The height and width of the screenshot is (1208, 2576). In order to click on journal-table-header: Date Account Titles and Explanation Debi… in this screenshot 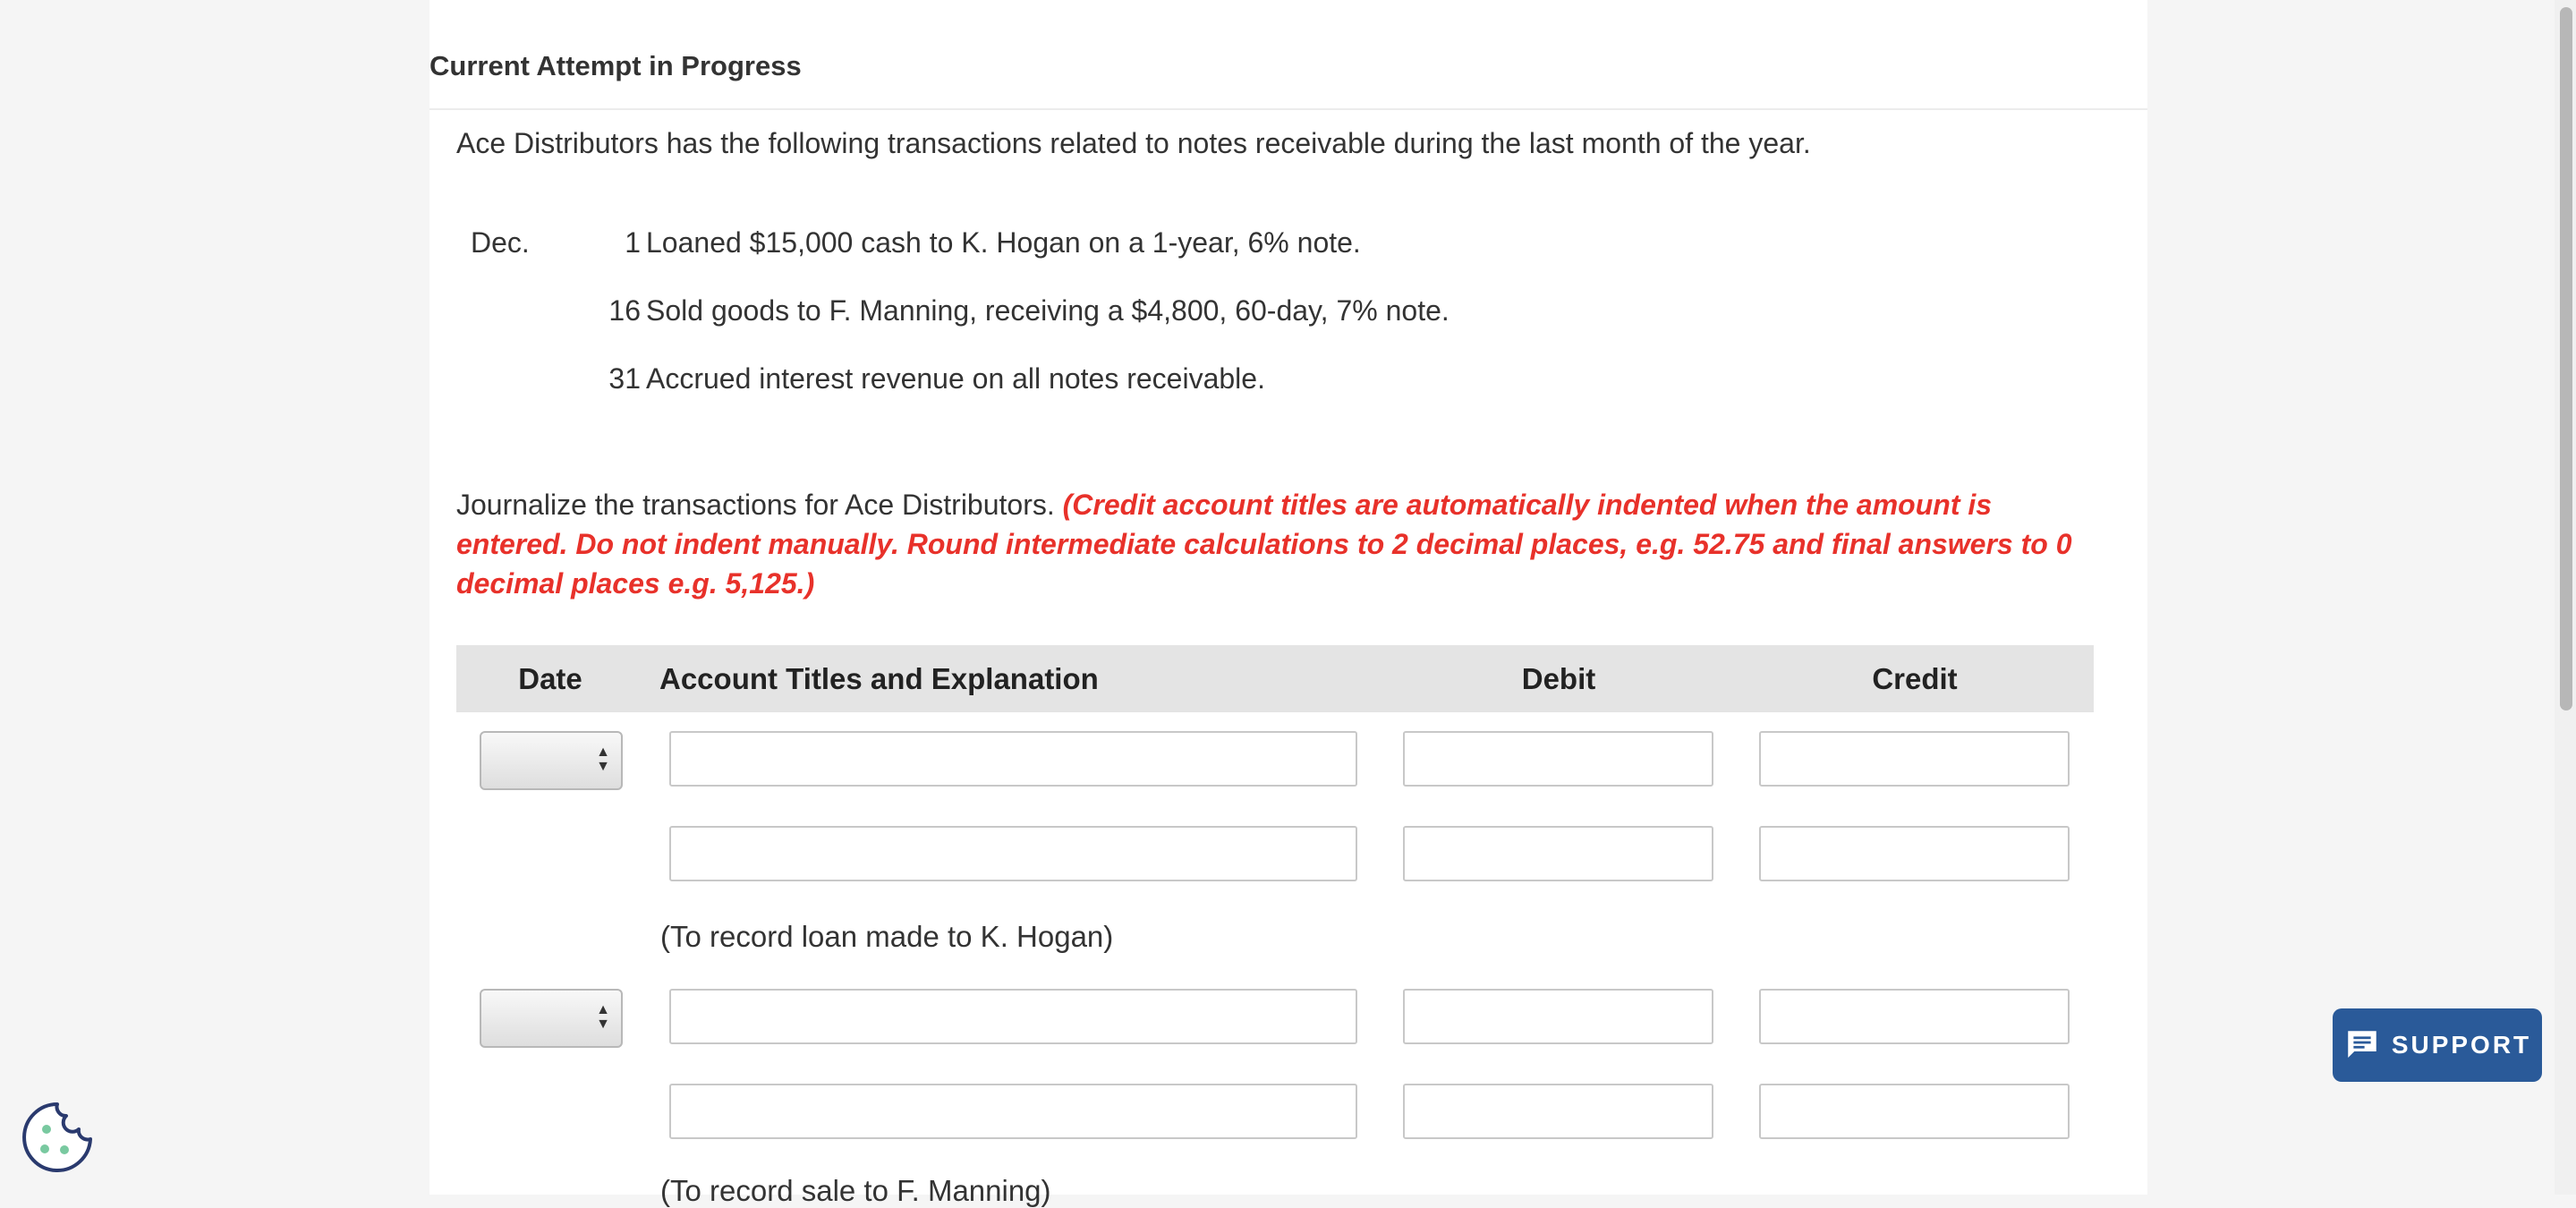, I will do `click(1275, 678)`.